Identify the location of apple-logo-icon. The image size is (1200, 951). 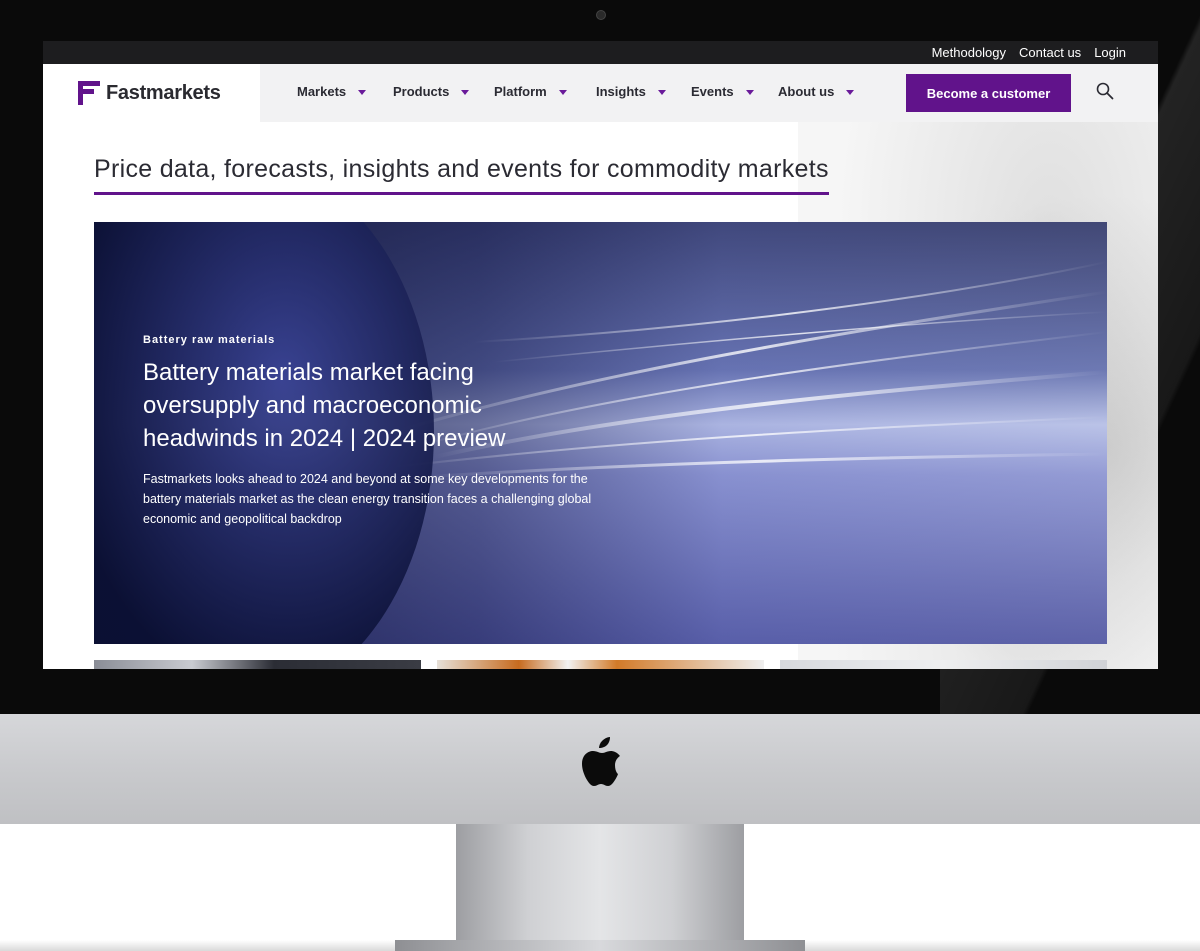
(601, 761).